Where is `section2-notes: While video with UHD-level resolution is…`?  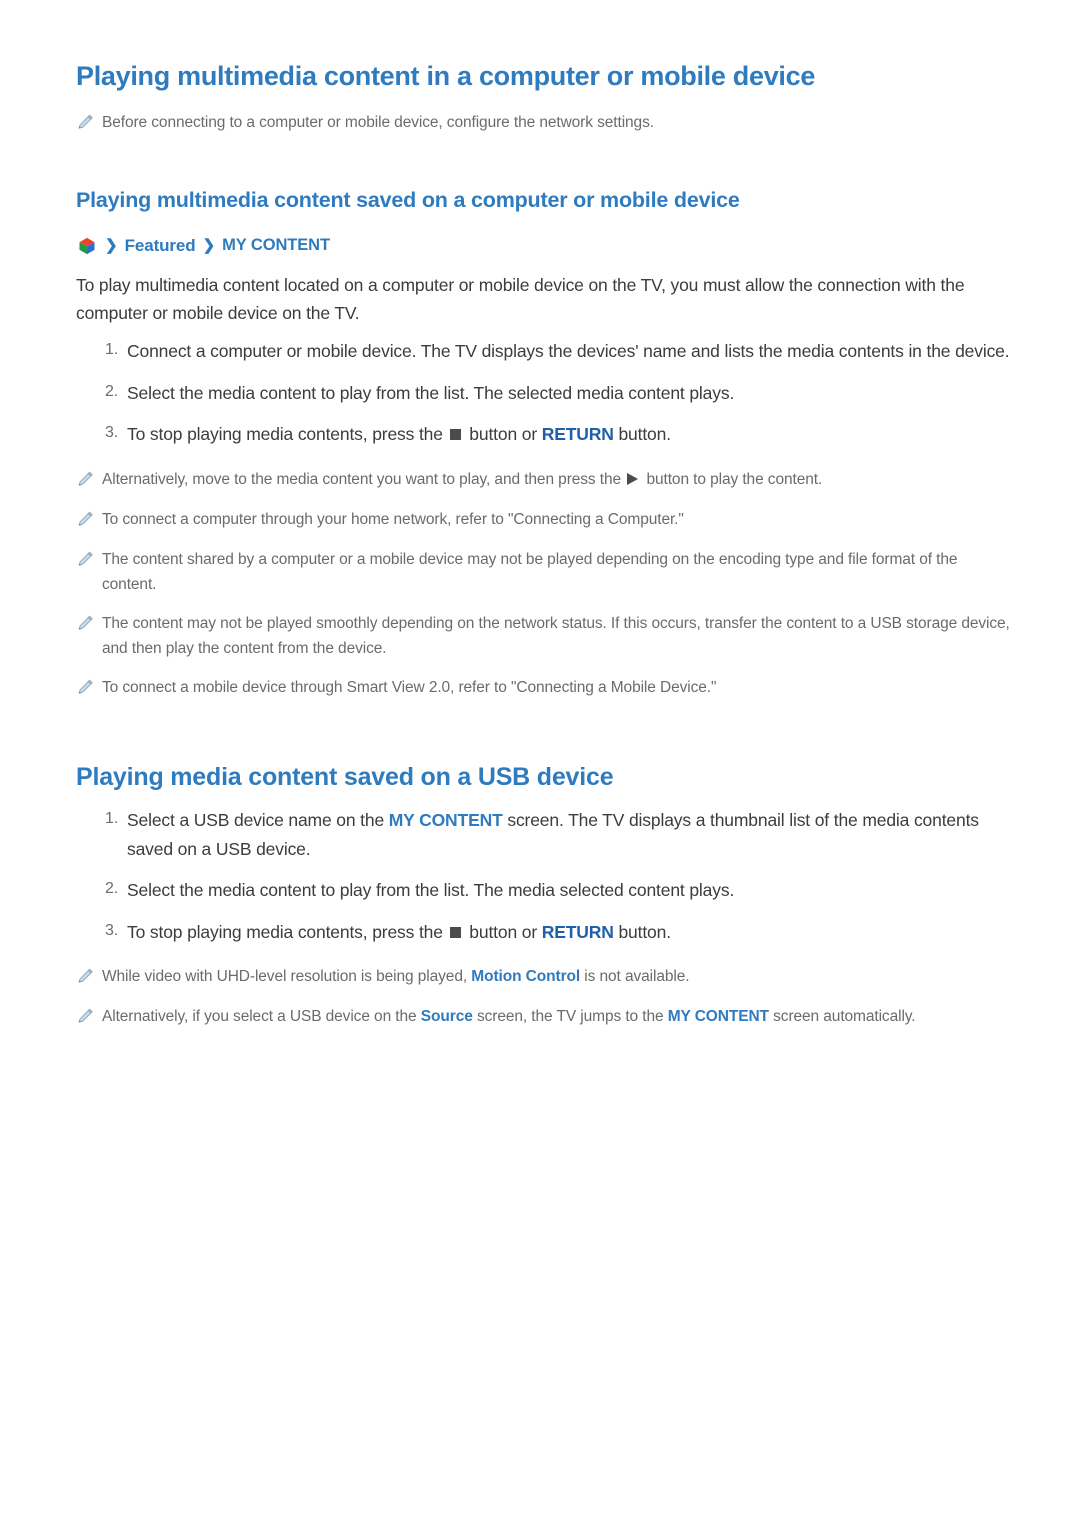
section2-notes: While video with UHD-level resolution is… is located at coordinates (544, 997).